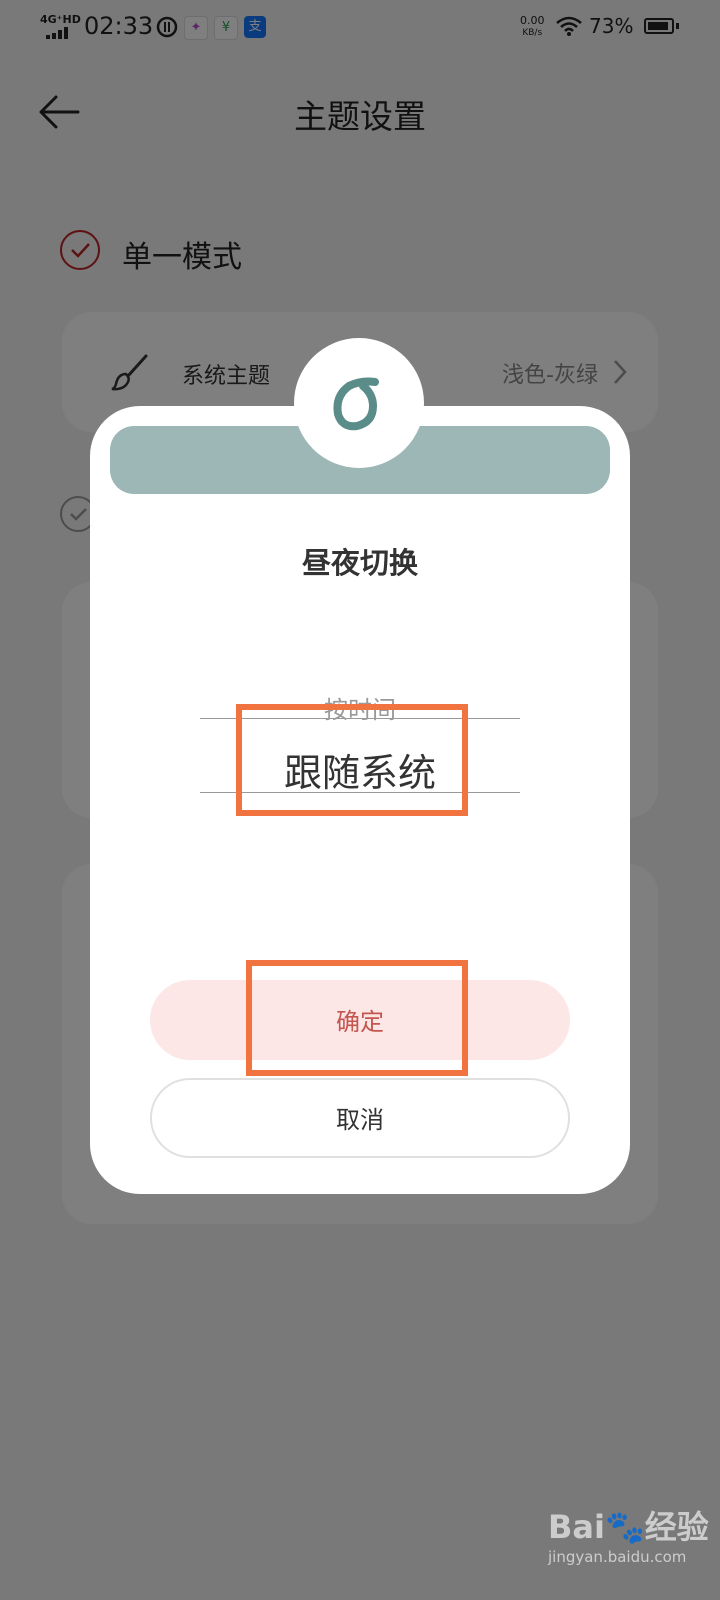  Describe the element at coordinates (617, 1557) in the screenshot. I see `watermark-url: jingyan.baidu.com` at that location.